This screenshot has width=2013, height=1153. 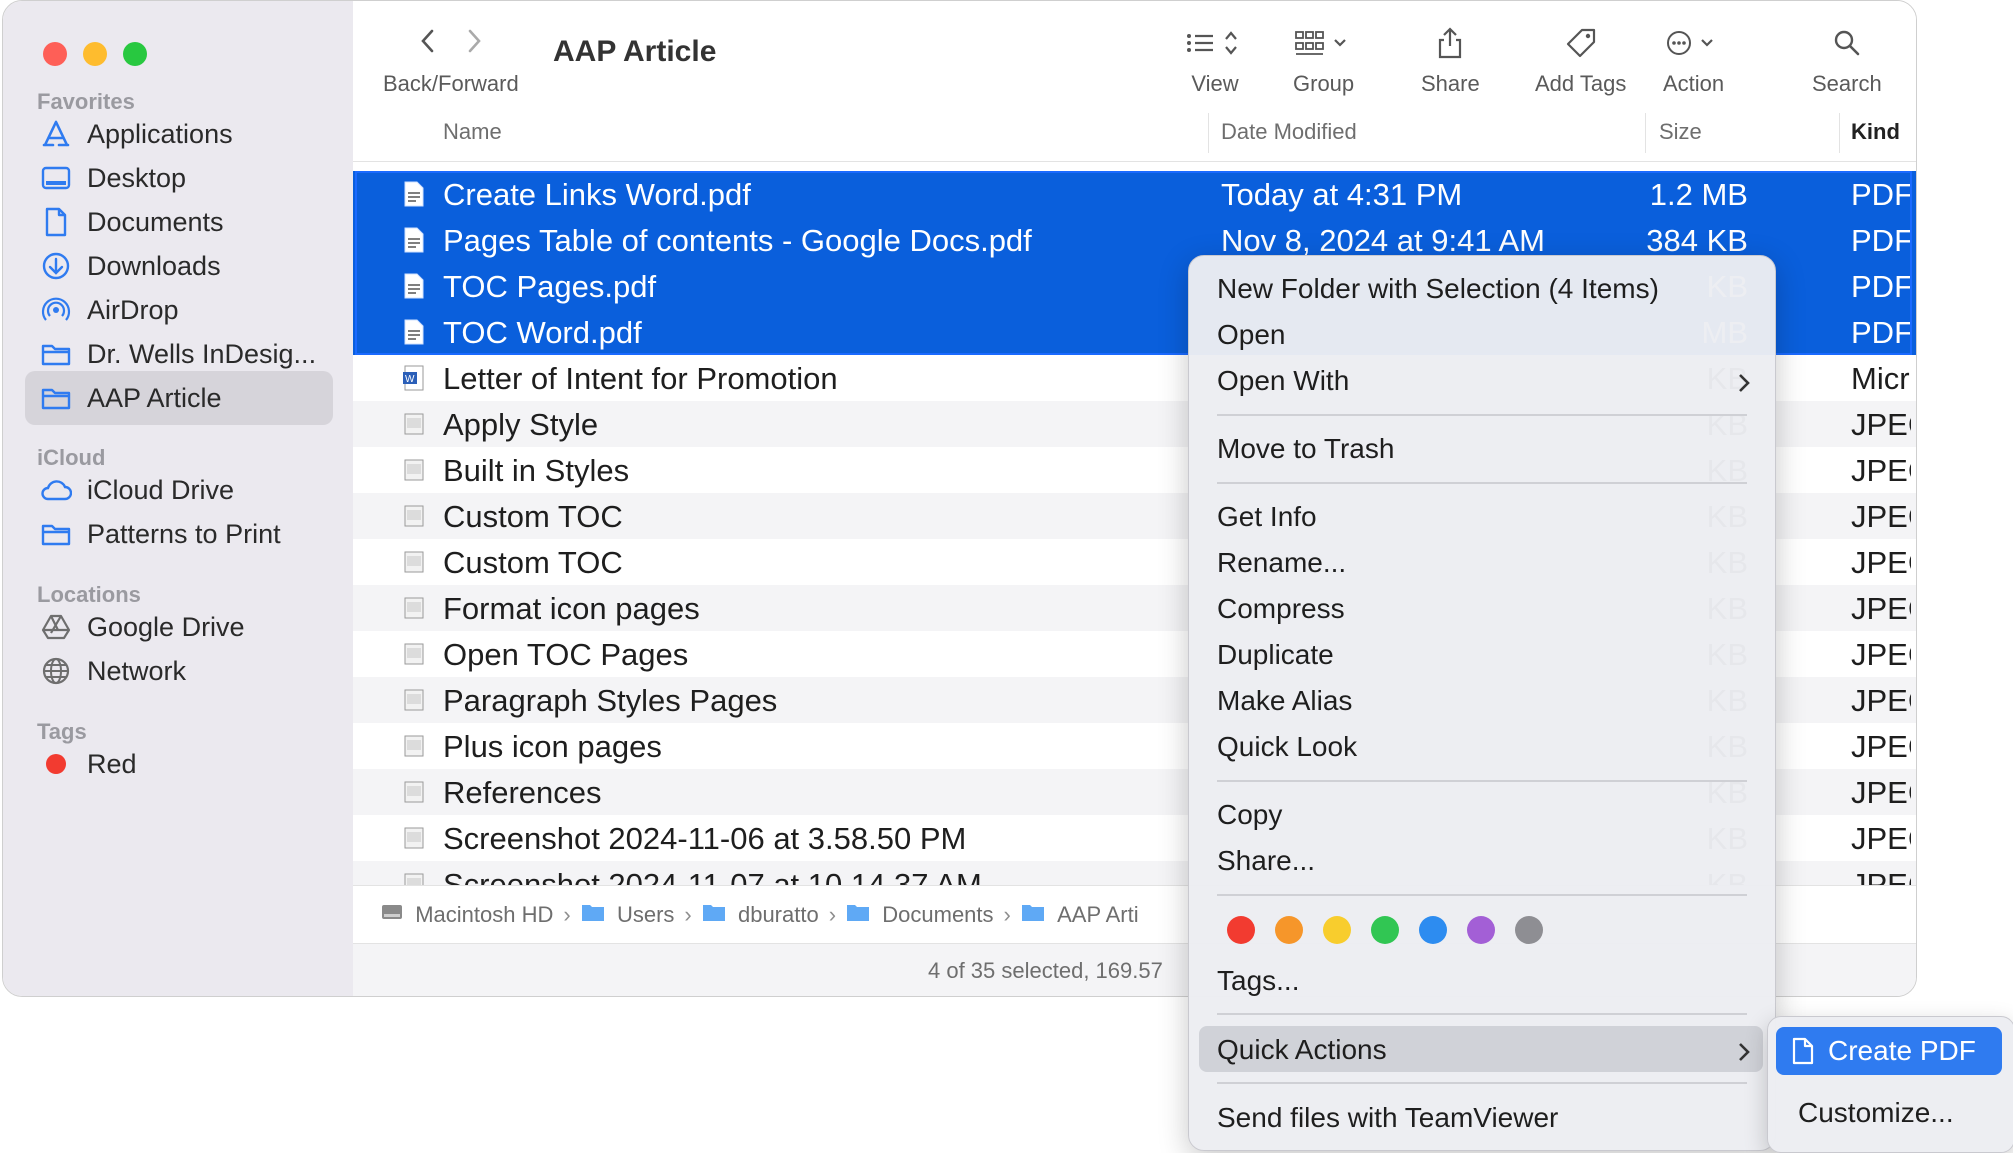 I want to click on file-name: Apply Style, so click(x=521, y=424).